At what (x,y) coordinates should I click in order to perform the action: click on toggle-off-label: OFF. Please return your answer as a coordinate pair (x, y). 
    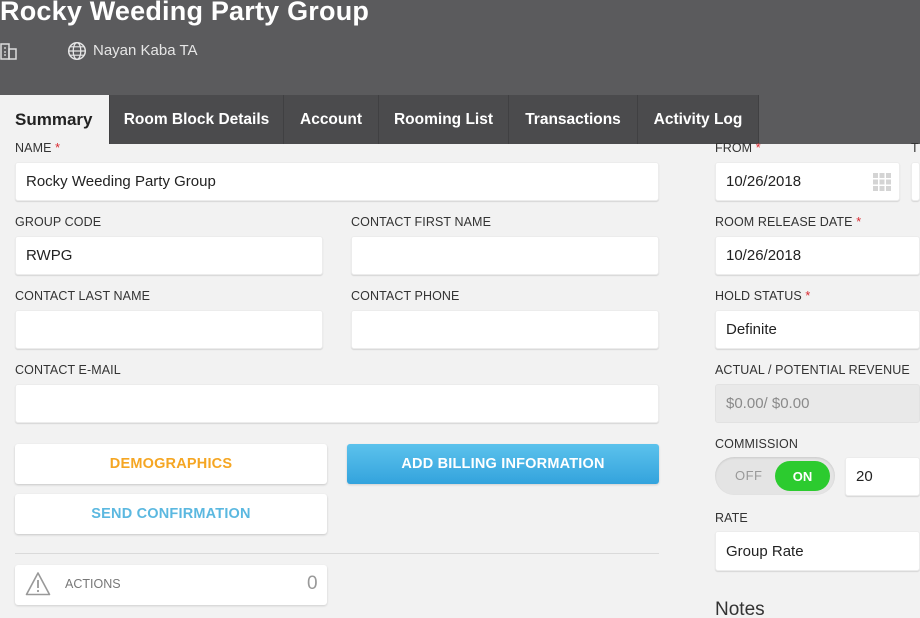
    Looking at the image, I should click on (749, 475).